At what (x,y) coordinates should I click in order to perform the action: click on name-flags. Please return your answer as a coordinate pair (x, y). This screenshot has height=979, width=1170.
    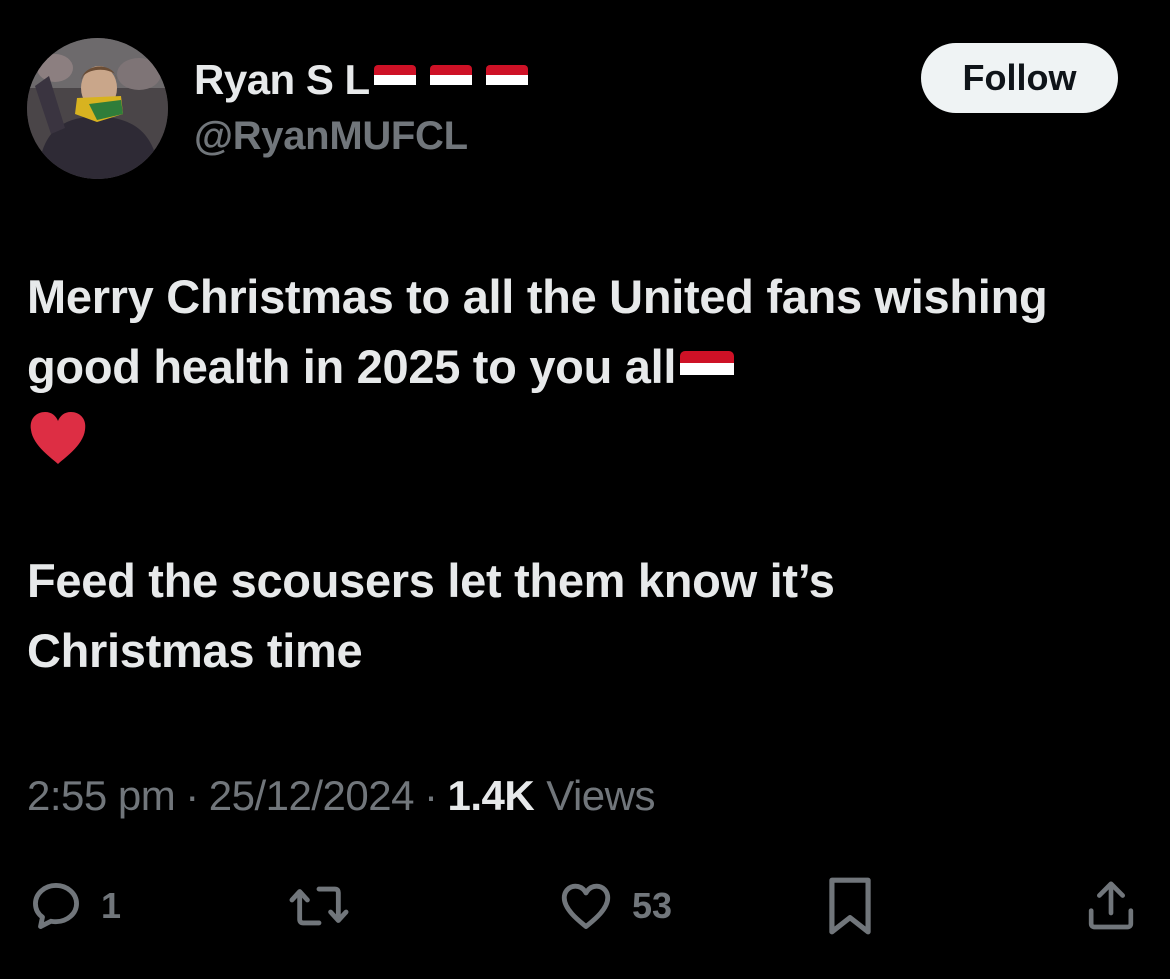
    Looking at the image, I should click on (450, 80).